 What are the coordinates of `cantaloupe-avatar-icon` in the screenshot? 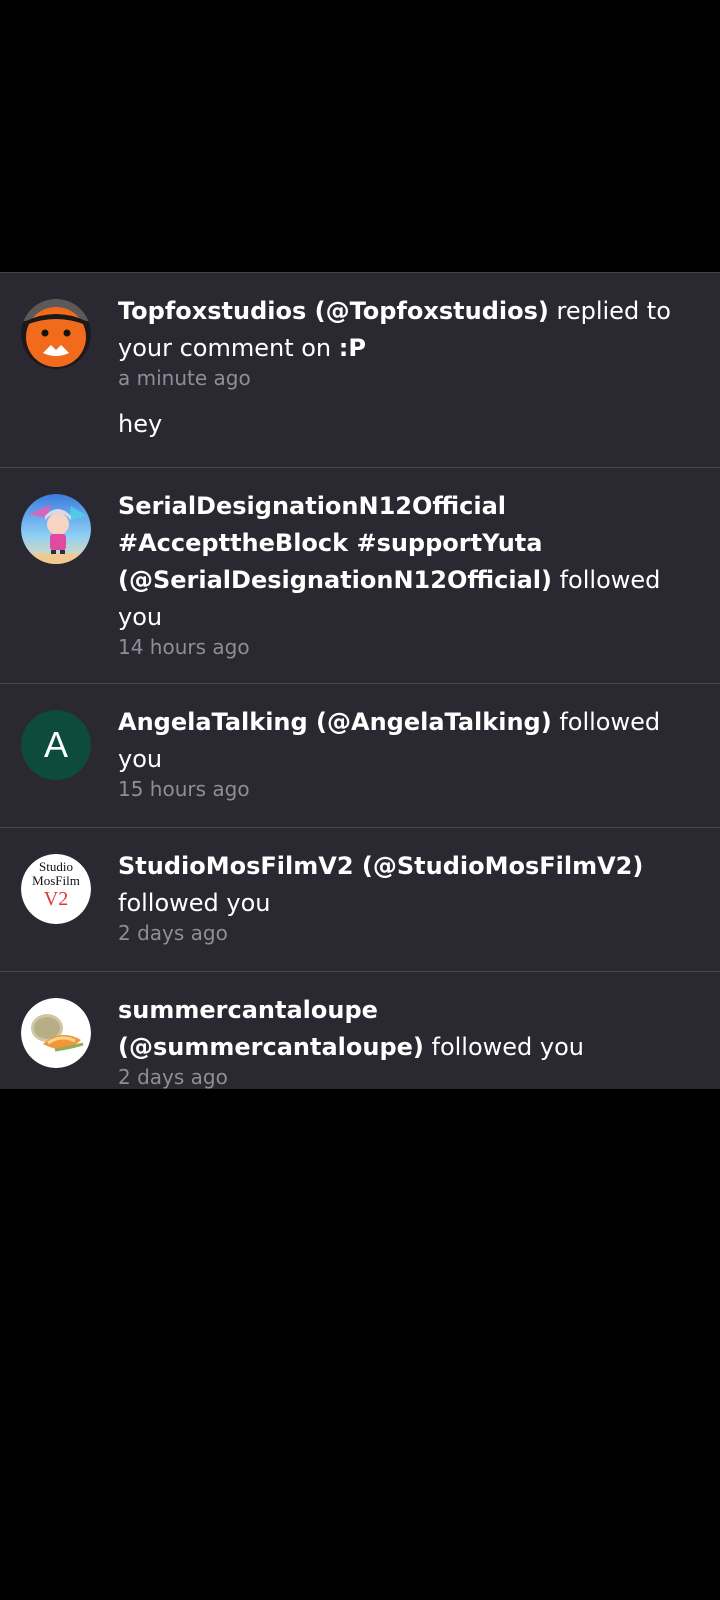 It's located at (56, 1033).